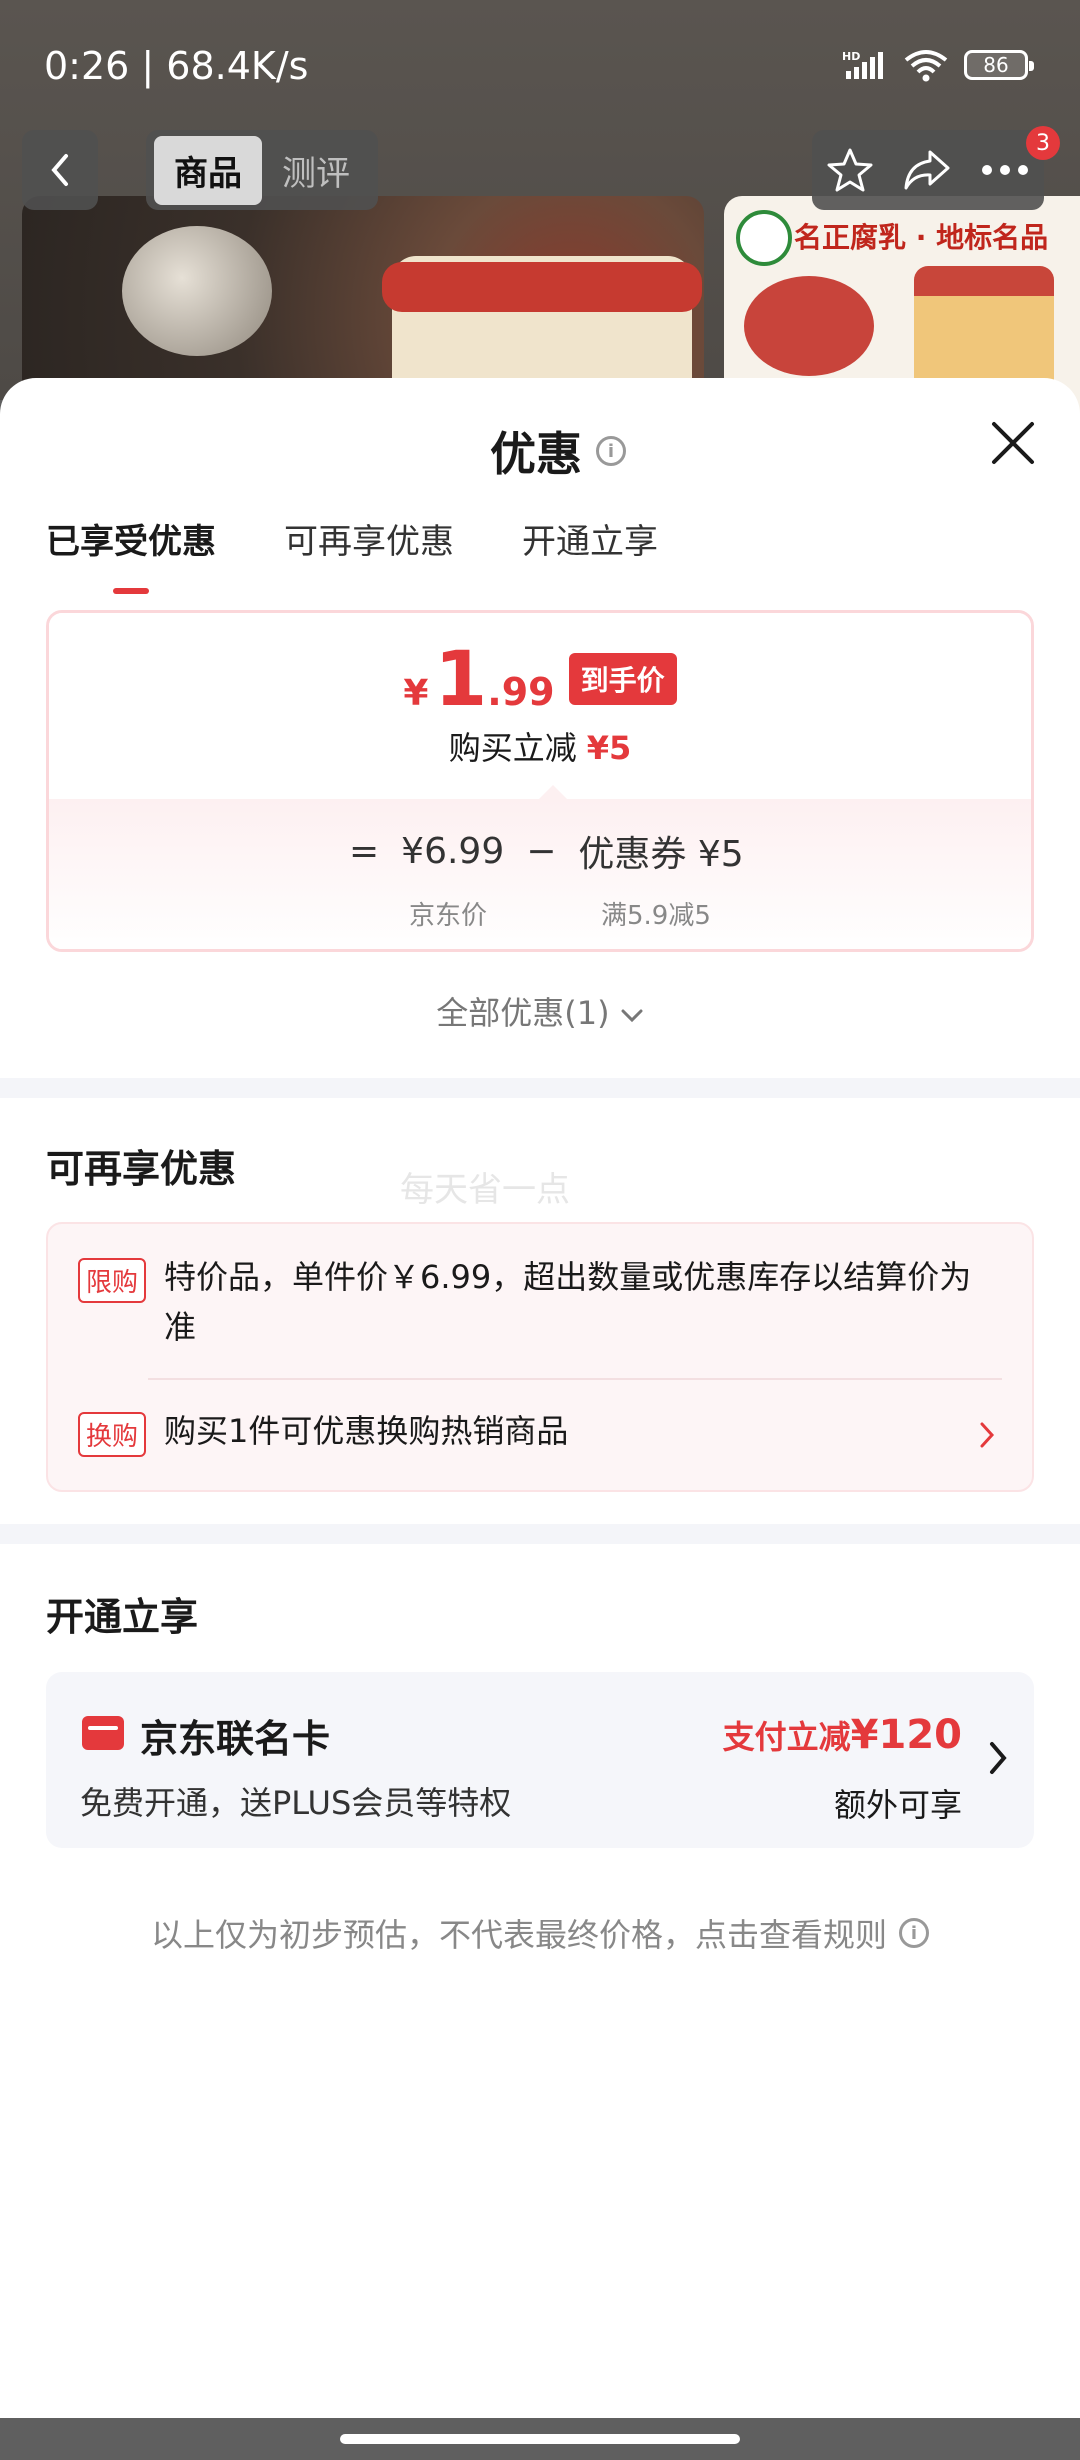  Describe the element at coordinates (112, 1280) in the screenshot. I see `limit-purchase-tag: 限购` at that location.